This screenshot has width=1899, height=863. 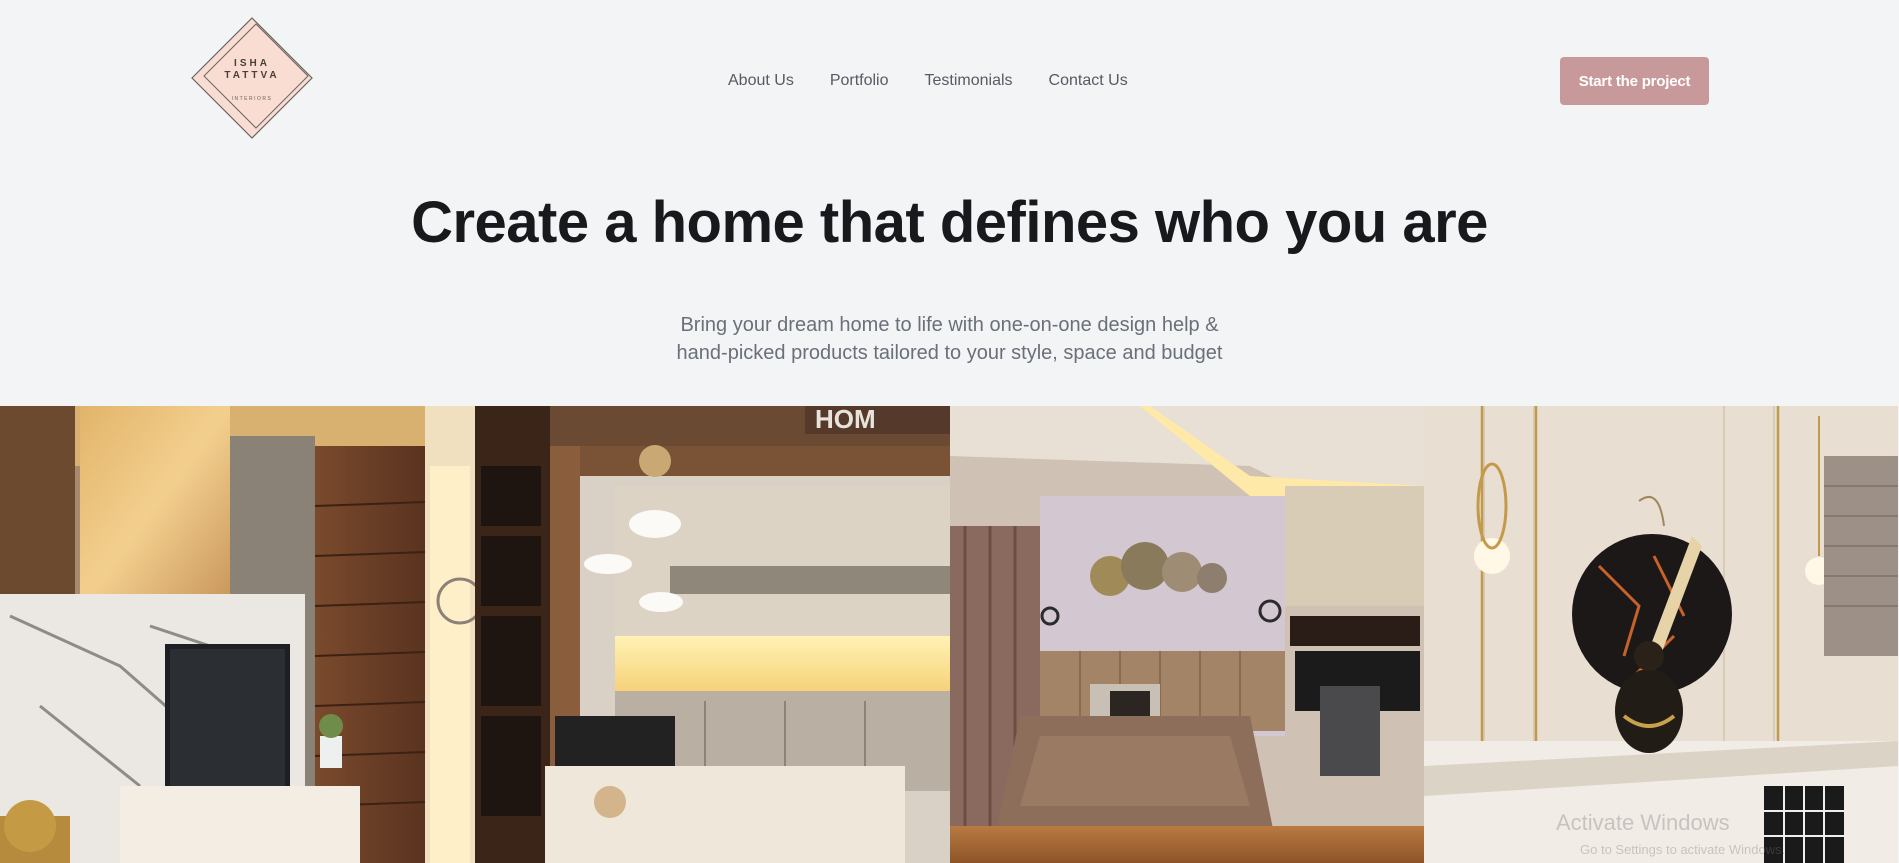 I want to click on nav-testimonials: Testimonials, so click(x=969, y=81).